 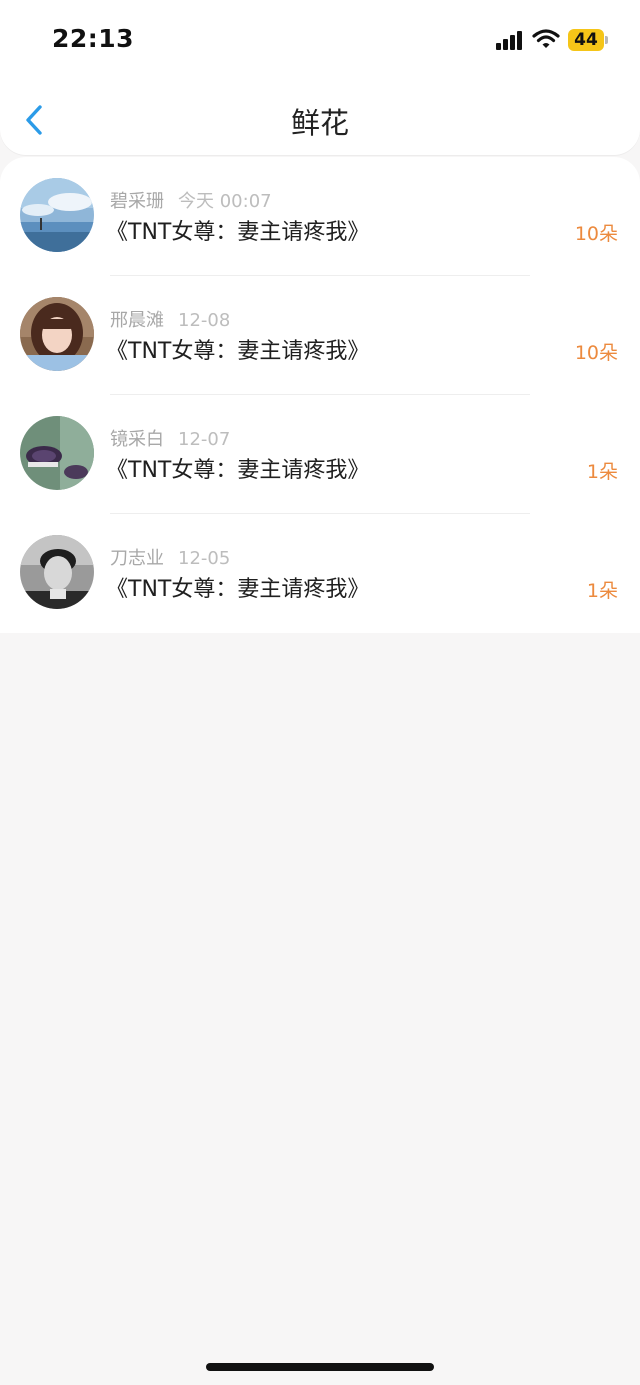 What do you see at coordinates (511, 40) in the screenshot?
I see `signal-icon` at bounding box center [511, 40].